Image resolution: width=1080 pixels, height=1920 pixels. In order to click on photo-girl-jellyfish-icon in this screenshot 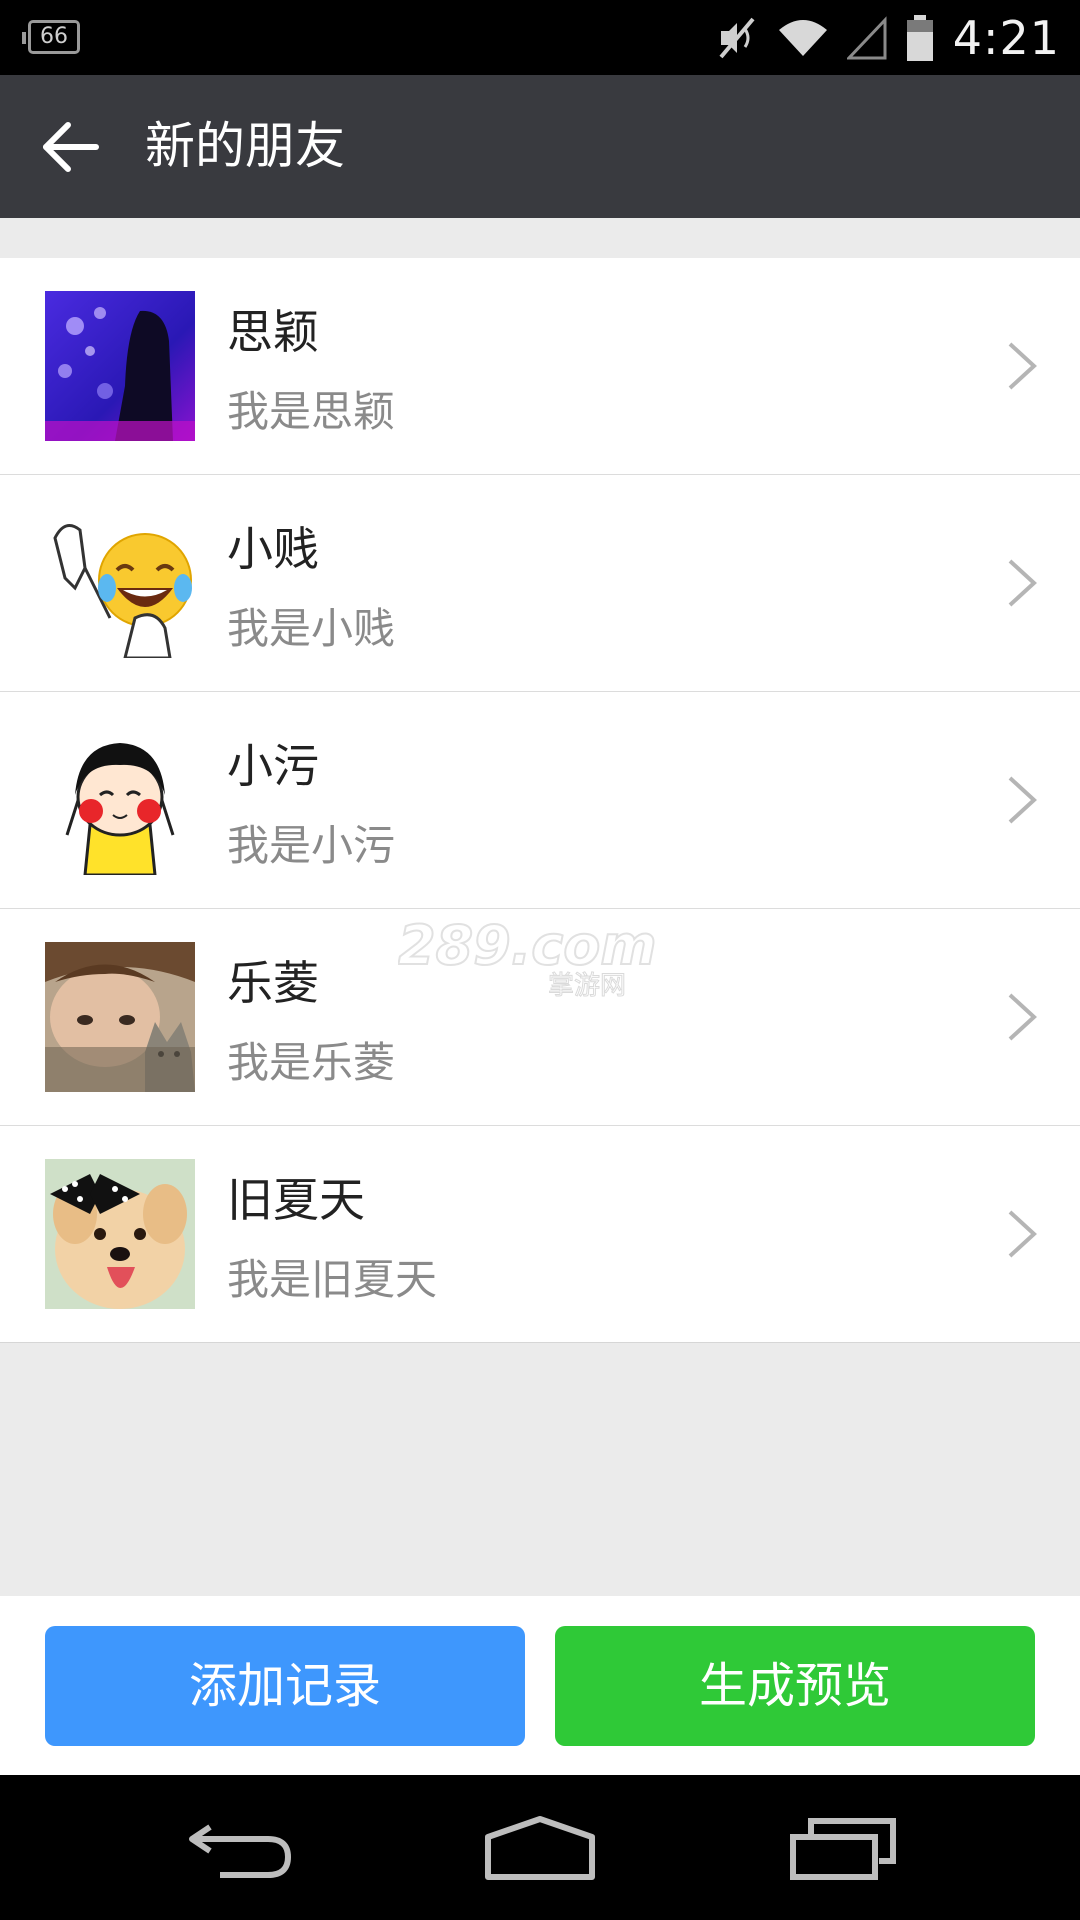, I will do `click(120, 366)`.